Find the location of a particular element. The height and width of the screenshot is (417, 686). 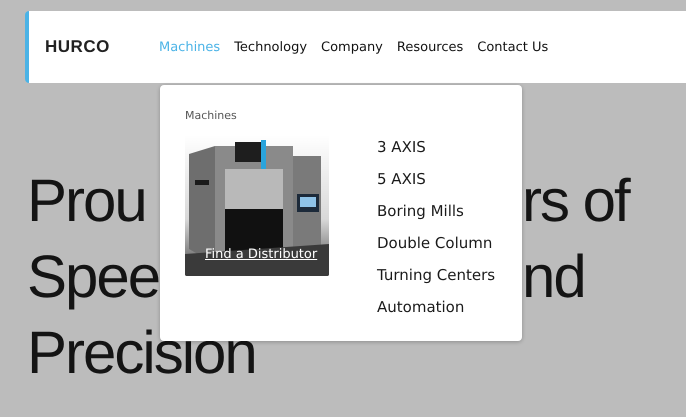

menu-item: 3 AXIS is located at coordinates (436, 147).